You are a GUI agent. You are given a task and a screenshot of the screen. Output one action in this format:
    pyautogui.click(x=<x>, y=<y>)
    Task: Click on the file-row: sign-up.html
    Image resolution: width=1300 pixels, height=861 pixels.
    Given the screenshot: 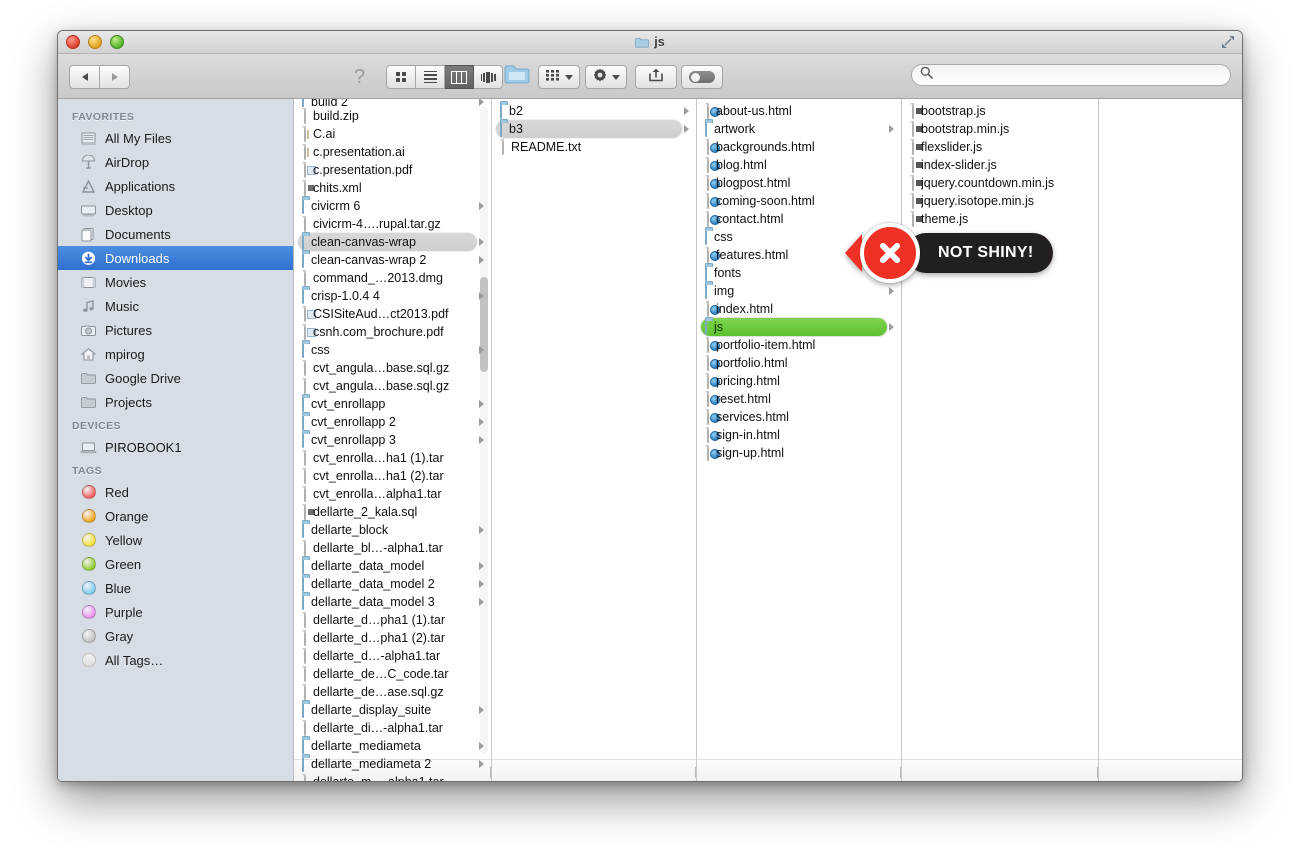 What is the action you would take?
    pyautogui.click(x=799, y=453)
    